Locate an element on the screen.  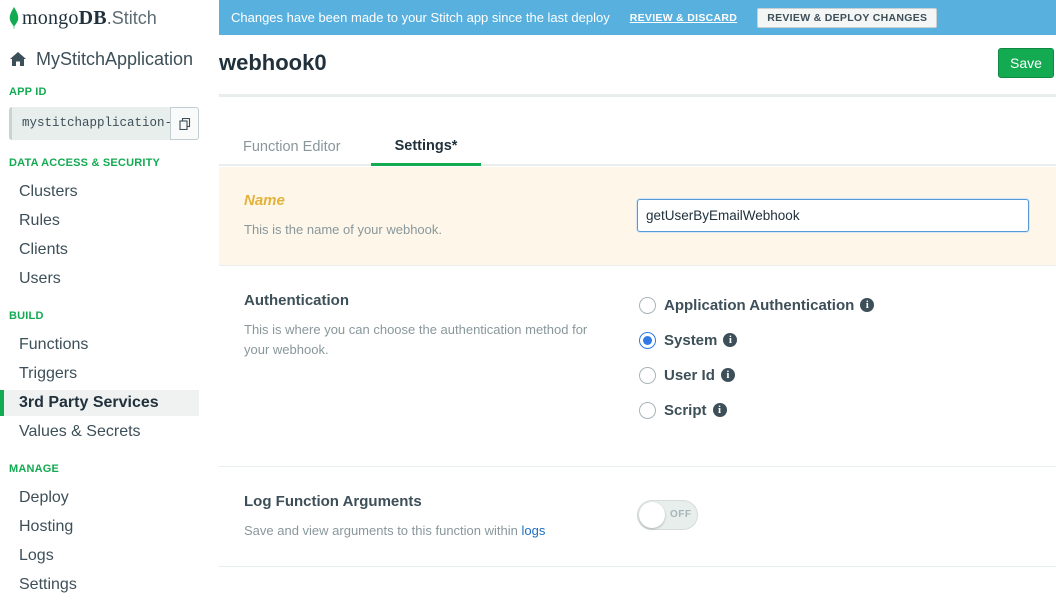
radio-option-user-id: User Id i is located at coordinates (687, 375).